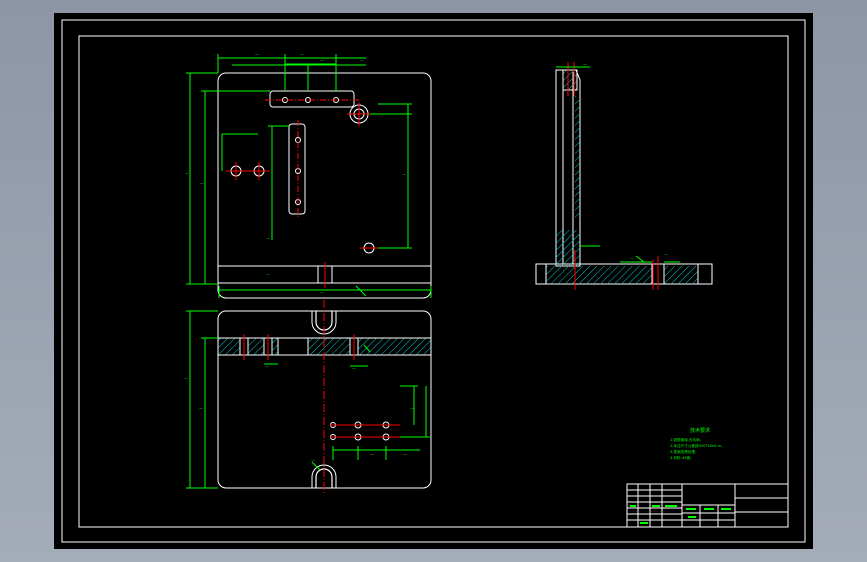  I want to click on section-gap, so click(293, 346).